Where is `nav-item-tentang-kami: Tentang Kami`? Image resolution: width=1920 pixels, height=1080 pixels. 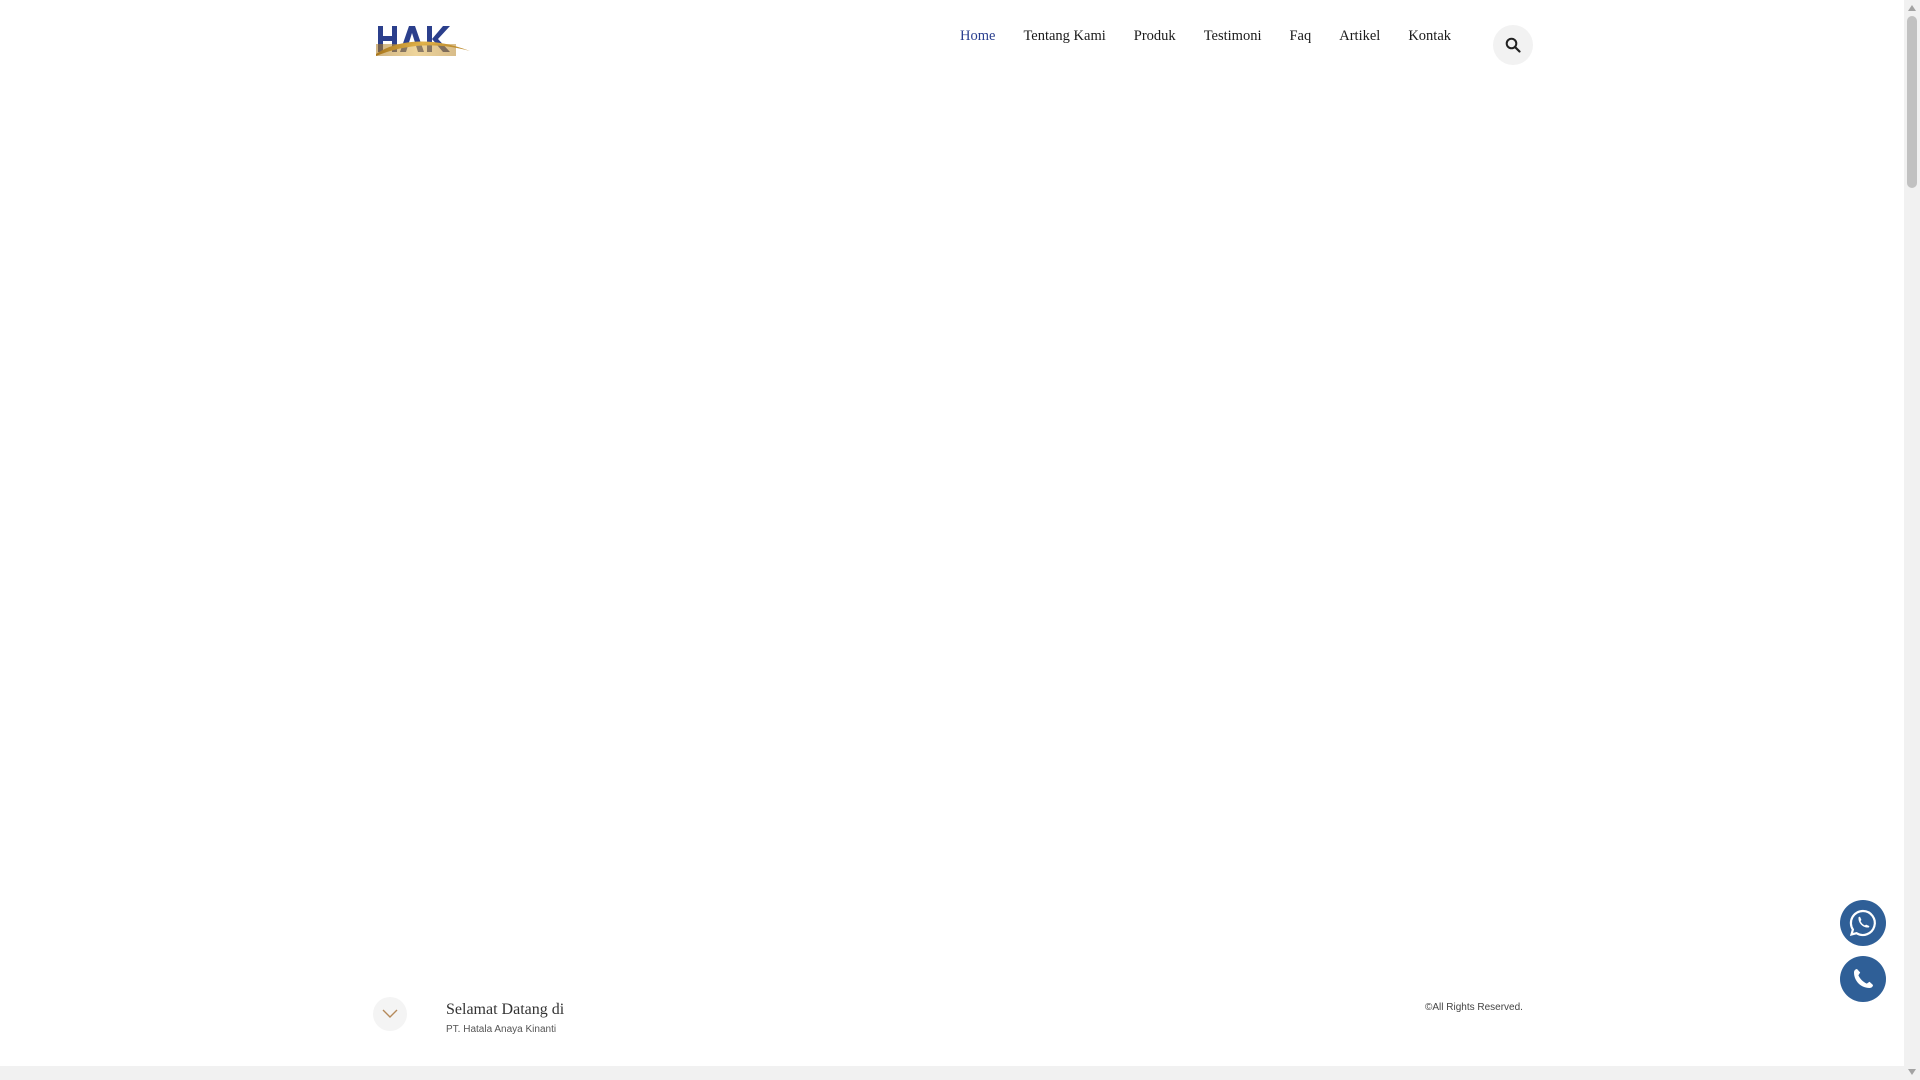
nav-item-tentang-kami: Tentang Kami is located at coordinates (1064, 36).